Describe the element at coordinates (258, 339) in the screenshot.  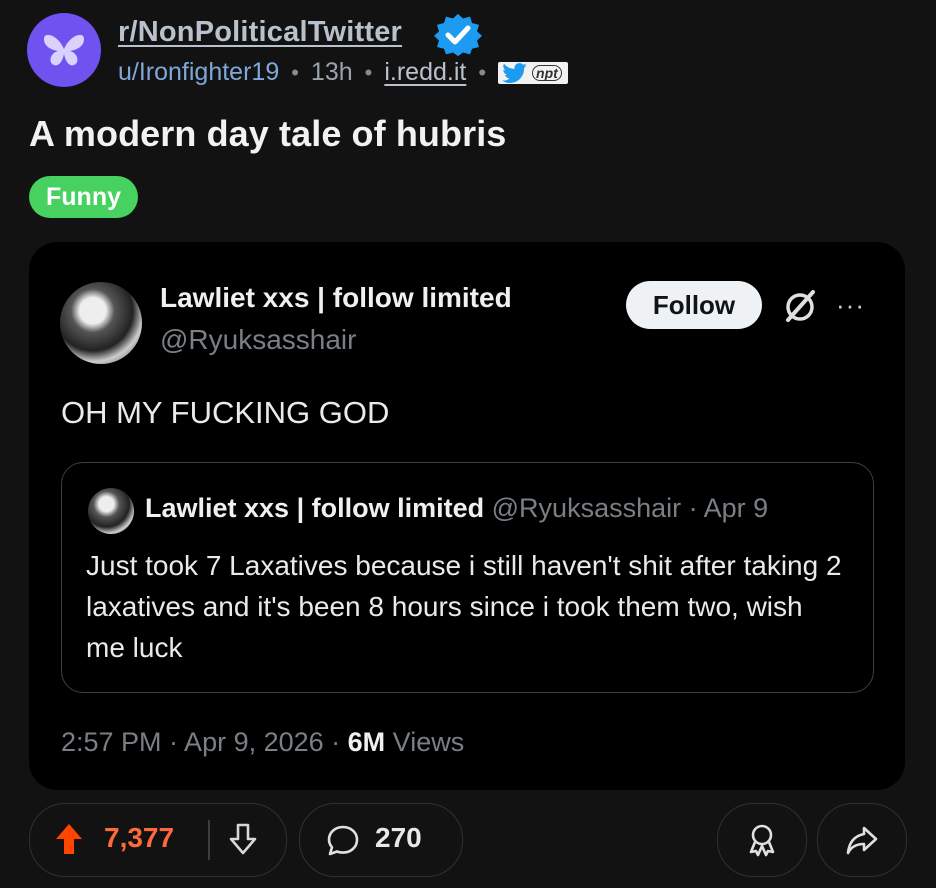
I see `tweet-author-handle: @Ryuksasshair` at that location.